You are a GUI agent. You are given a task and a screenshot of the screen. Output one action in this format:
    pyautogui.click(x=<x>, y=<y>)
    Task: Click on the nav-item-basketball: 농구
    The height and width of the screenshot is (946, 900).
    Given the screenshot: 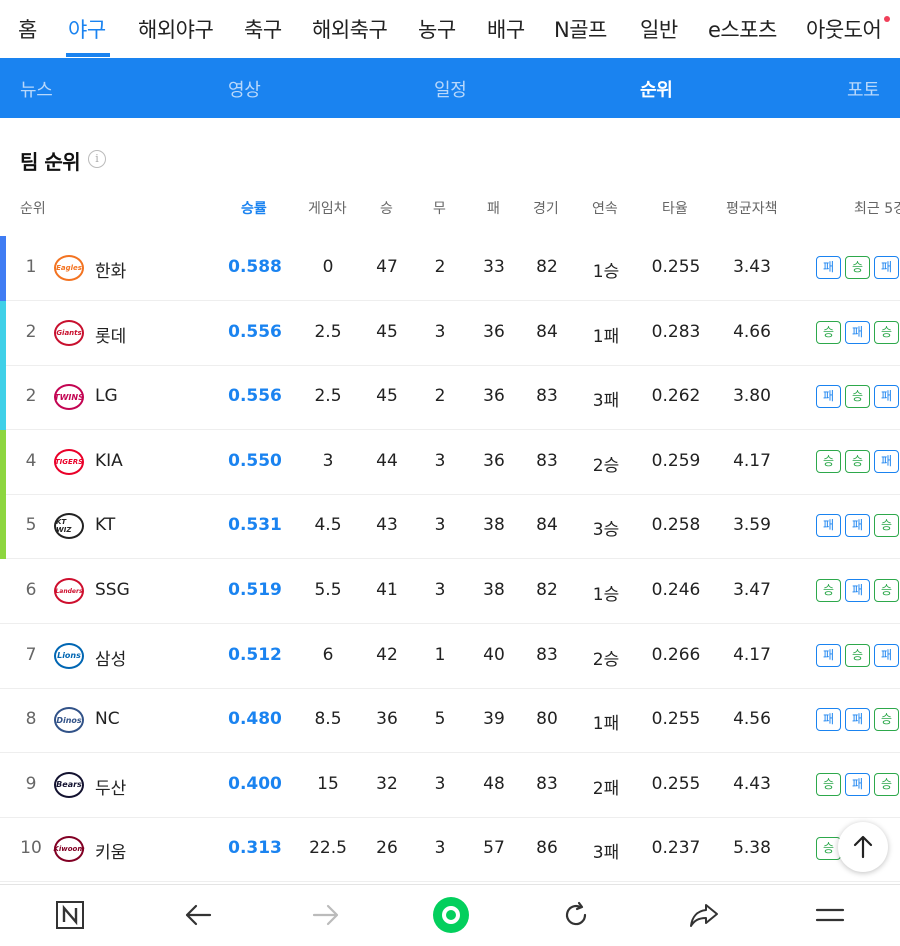 What is the action you would take?
    pyautogui.click(x=437, y=29)
    